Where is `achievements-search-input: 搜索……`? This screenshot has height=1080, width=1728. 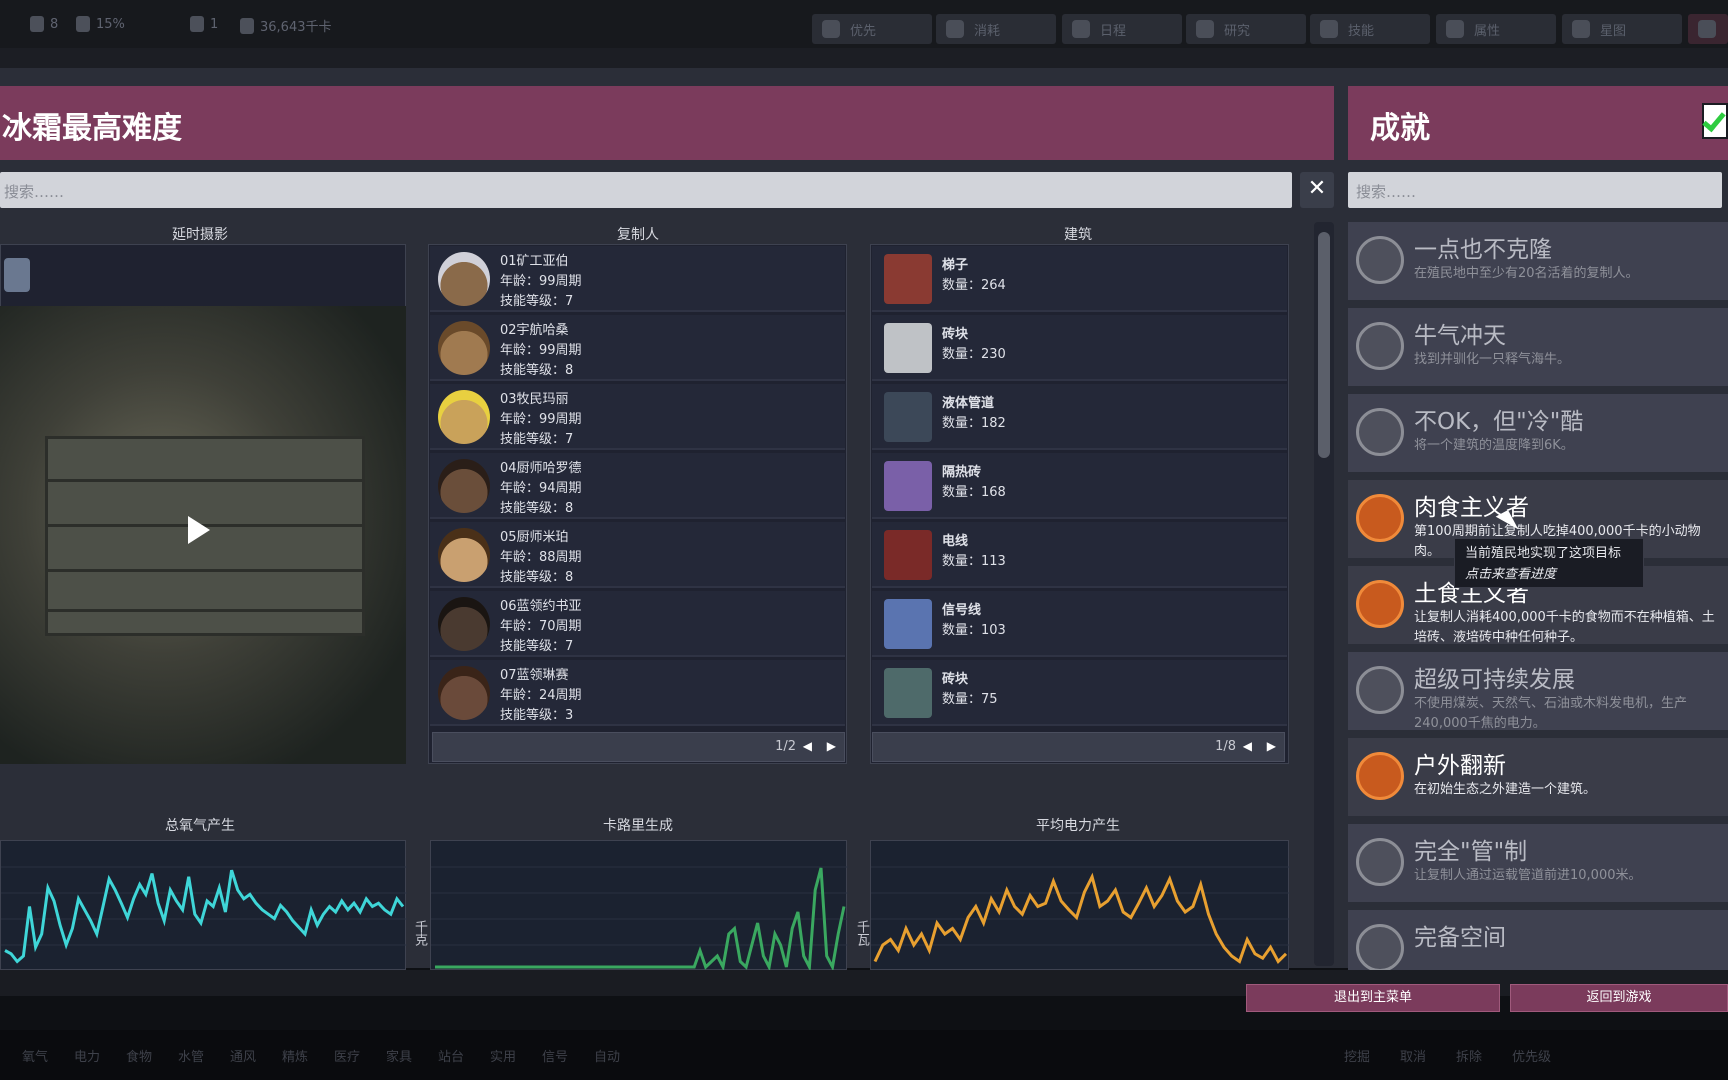 achievements-search-input: 搜索…… is located at coordinates (1535, 190).